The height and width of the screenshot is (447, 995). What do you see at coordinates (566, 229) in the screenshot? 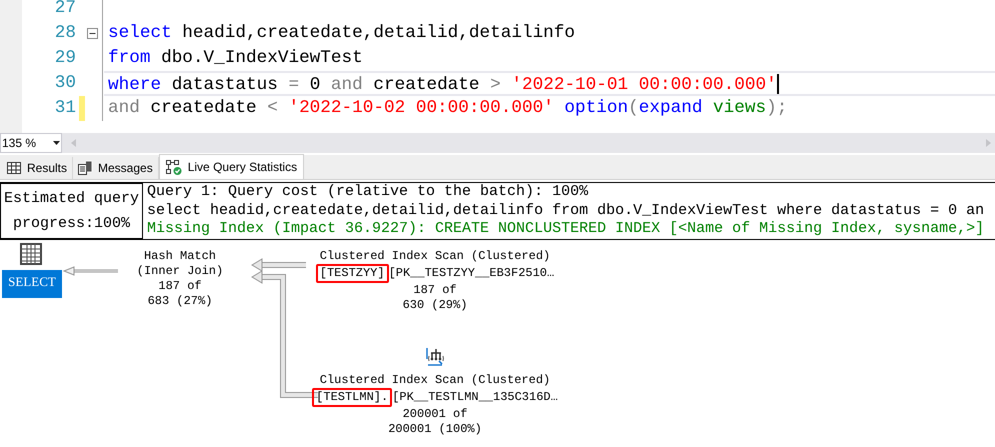
I see `query-header-line: Missing Index (Impact 36.9227): CREATE NONCLUSTERED INDEX [<Name of Missing Index, sysname,>]` at bounding box center [566, 229].